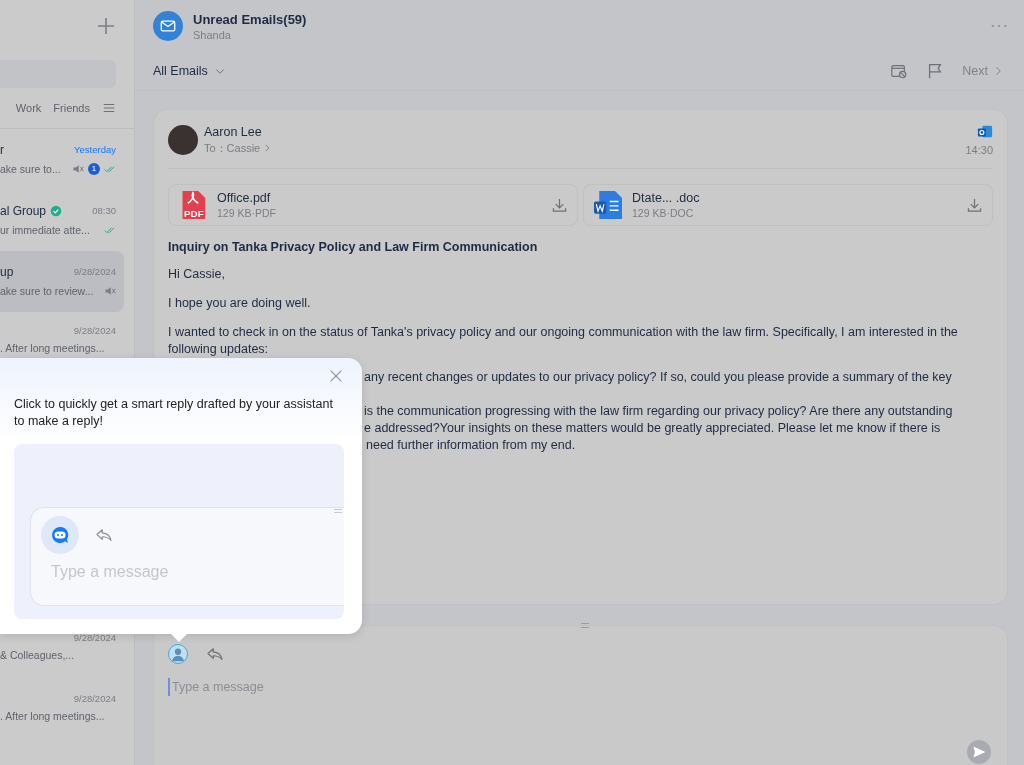 The height and width of the screenshot is (765, 1024). What do you see at coordinates (321, 687) in the screenshot?
I see `message-input: Type a message` at bounding box center [321, 687].